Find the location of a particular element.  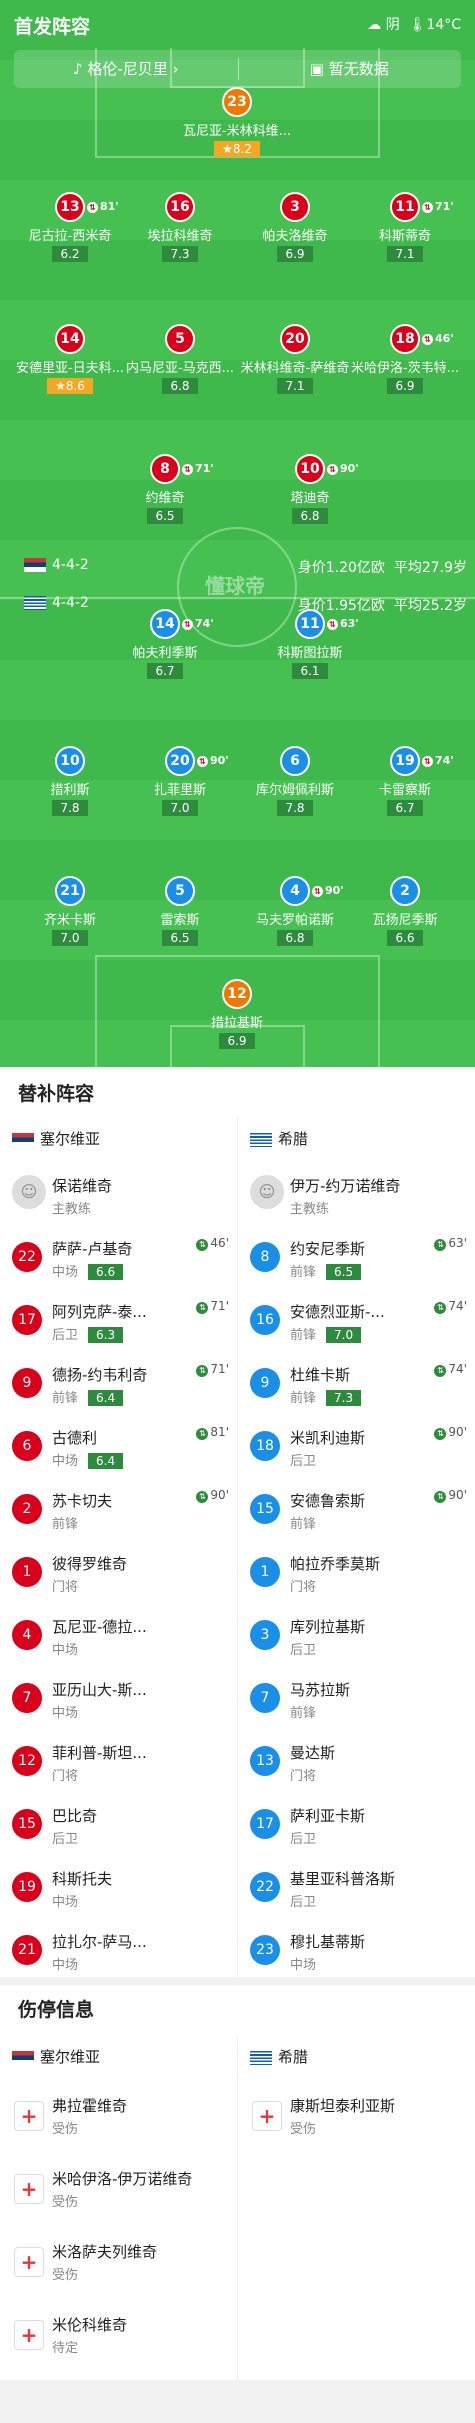

player-position: 后卫 6.3 is located at coordinates (88, 1333).